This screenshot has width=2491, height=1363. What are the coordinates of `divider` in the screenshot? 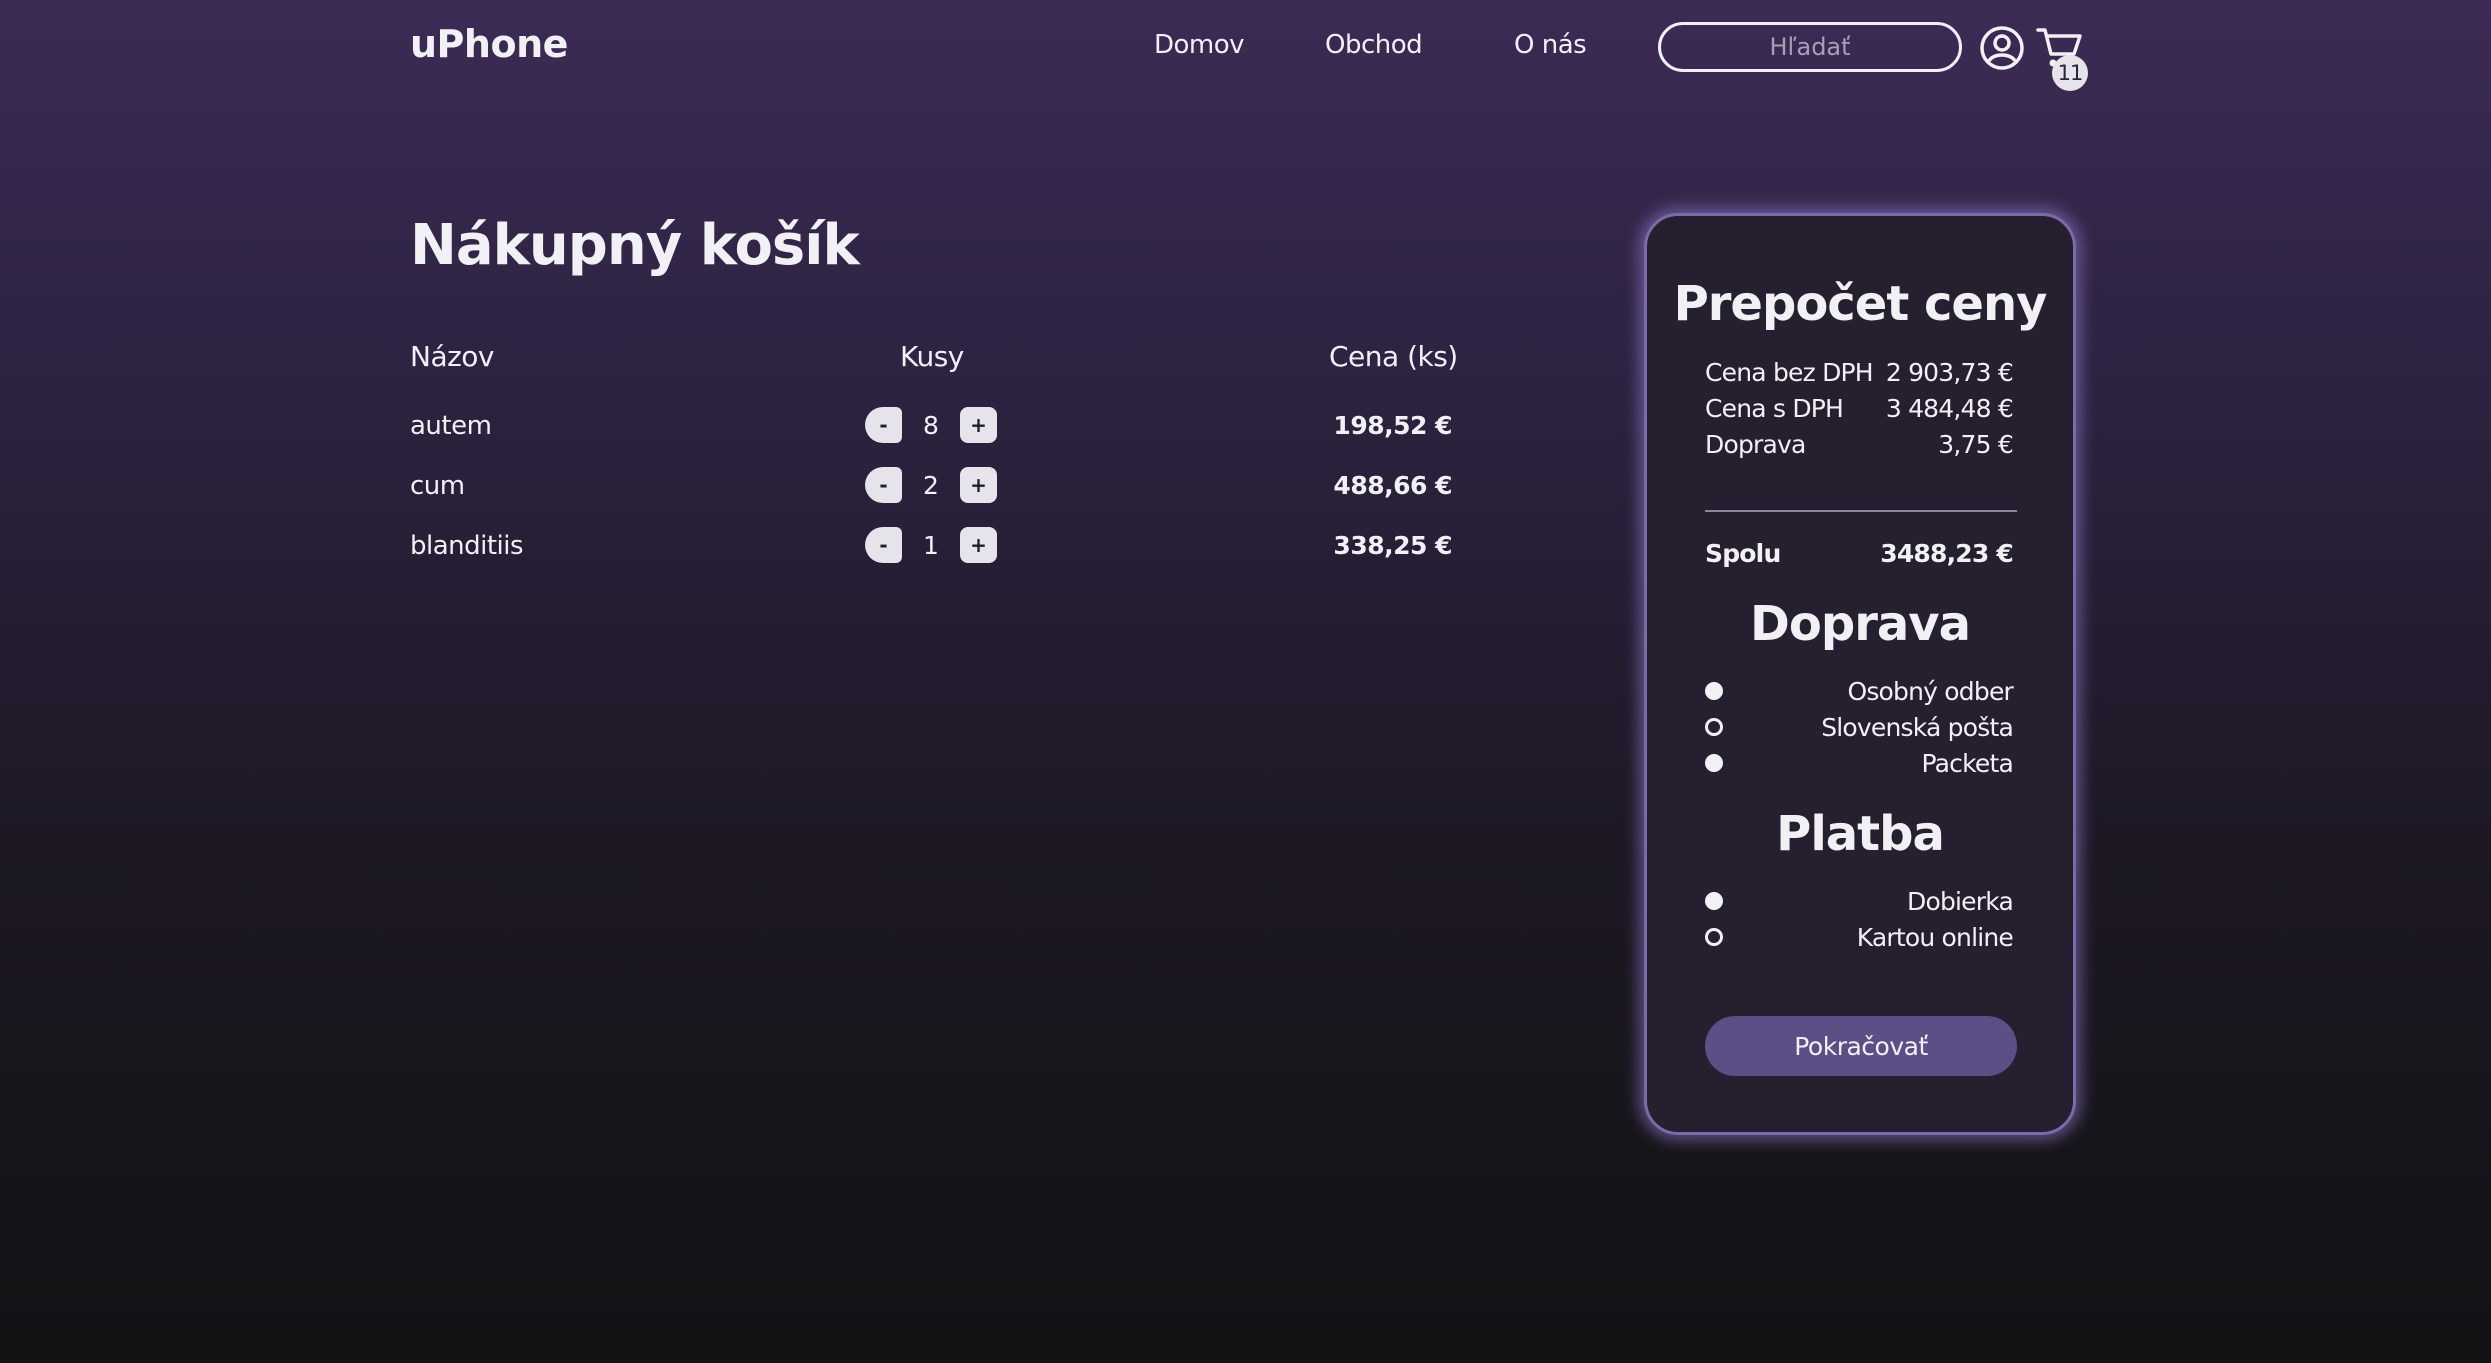 It's located at (1861, 511).